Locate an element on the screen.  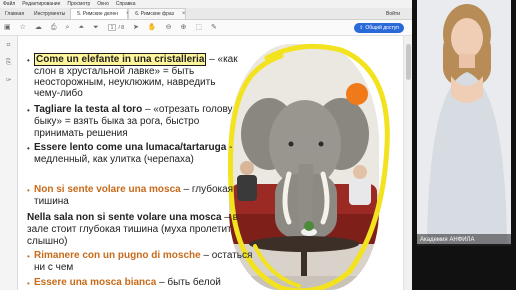
scrollbar-thumb is located at coordinates (408, 62).